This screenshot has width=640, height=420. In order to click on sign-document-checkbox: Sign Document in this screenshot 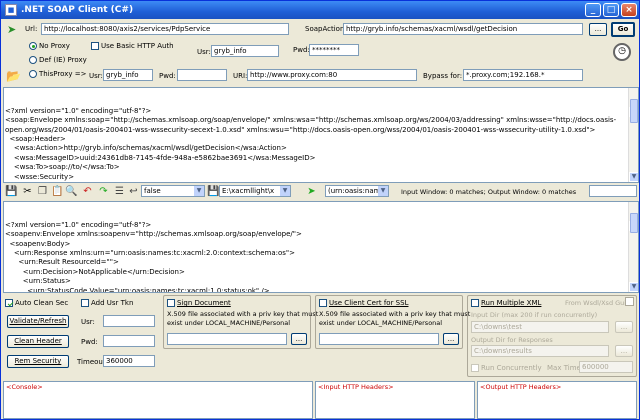, I will do `click(199, 303)`.